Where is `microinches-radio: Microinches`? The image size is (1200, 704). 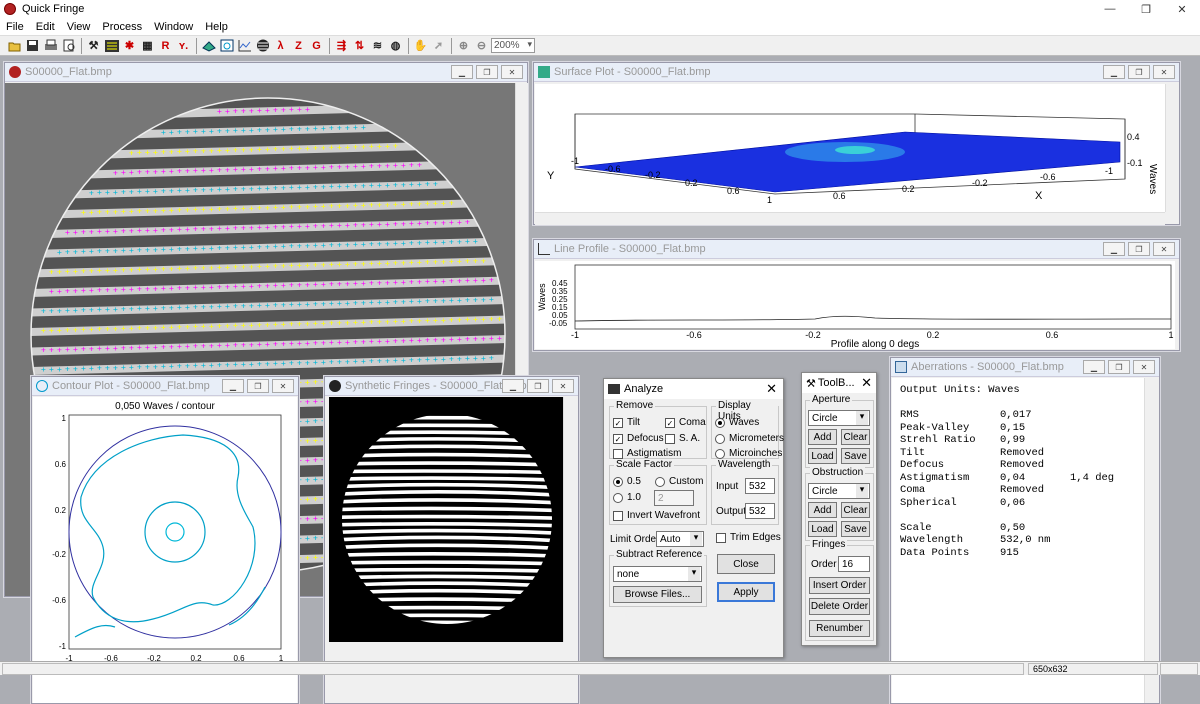
microinches-radio: Microinches is located at coordinates (748, 453).